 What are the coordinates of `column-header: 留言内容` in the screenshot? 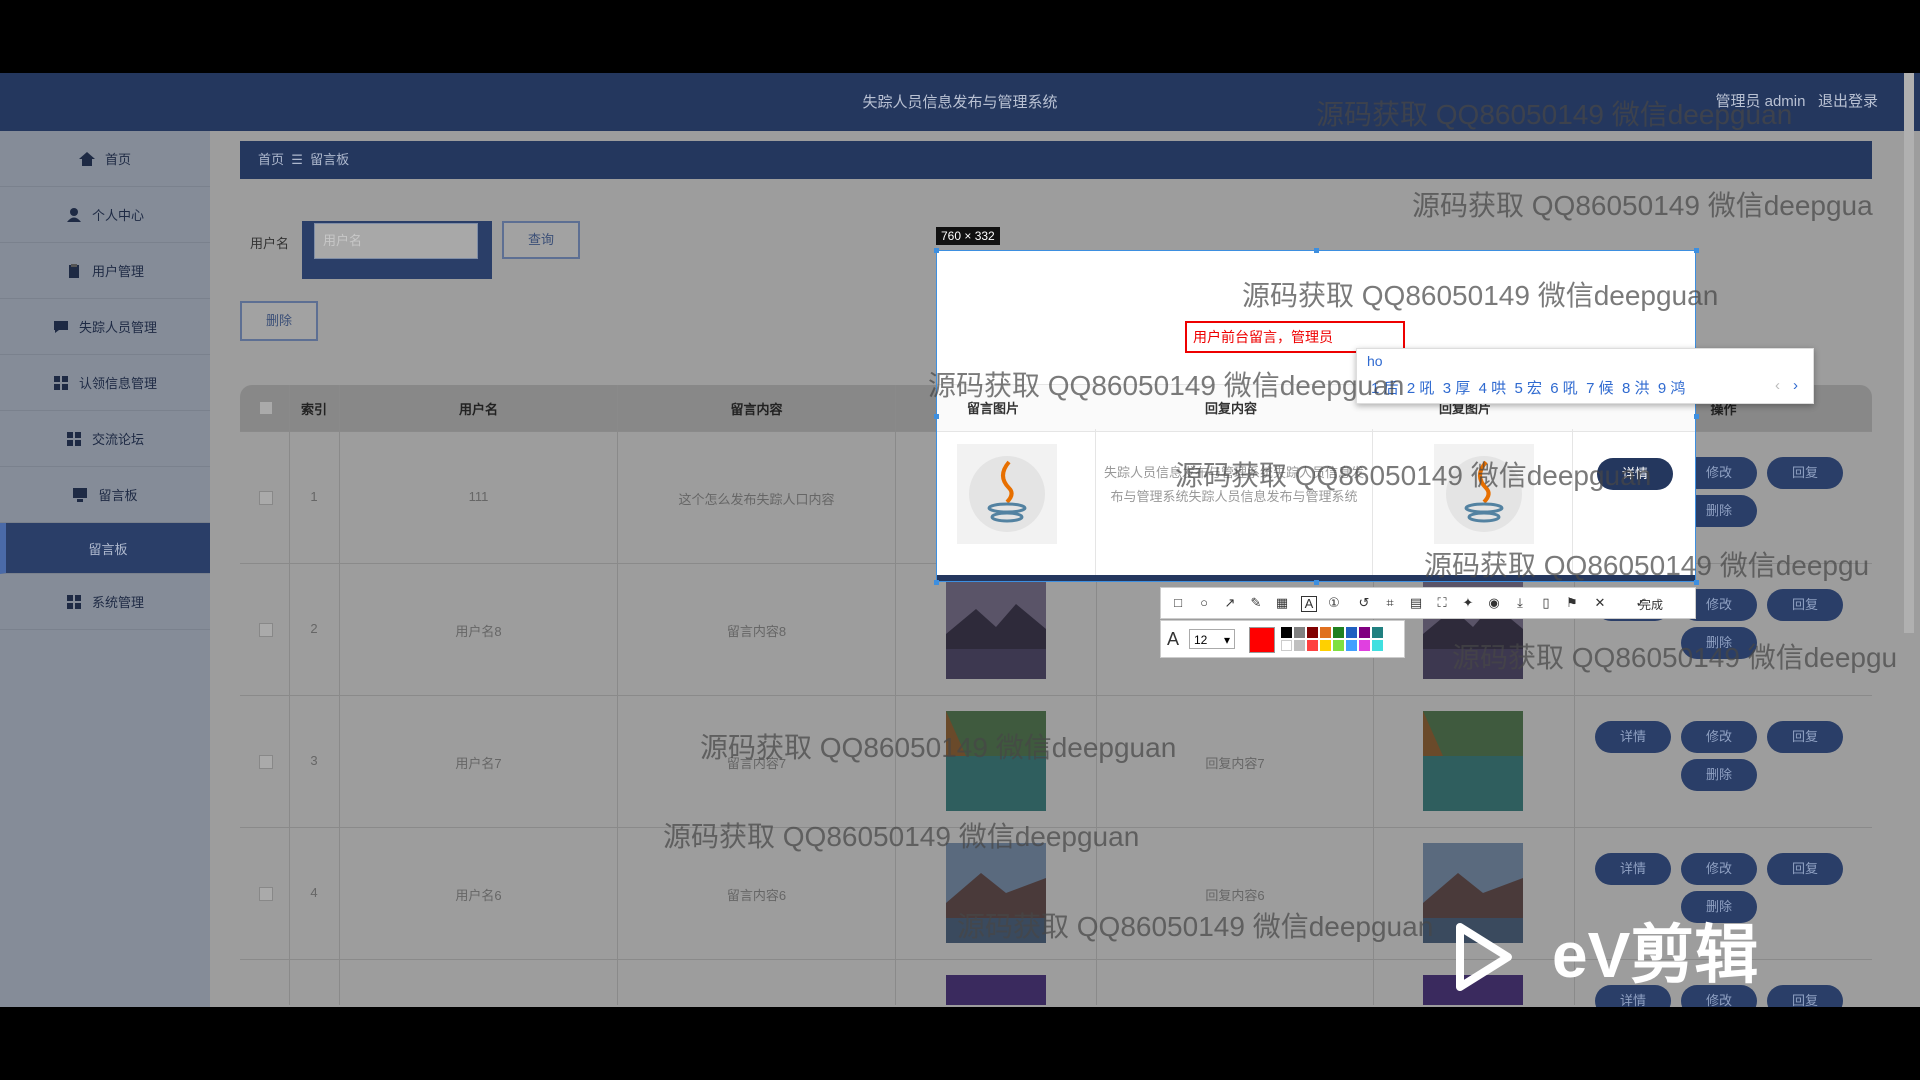 It's located at (756, 409).